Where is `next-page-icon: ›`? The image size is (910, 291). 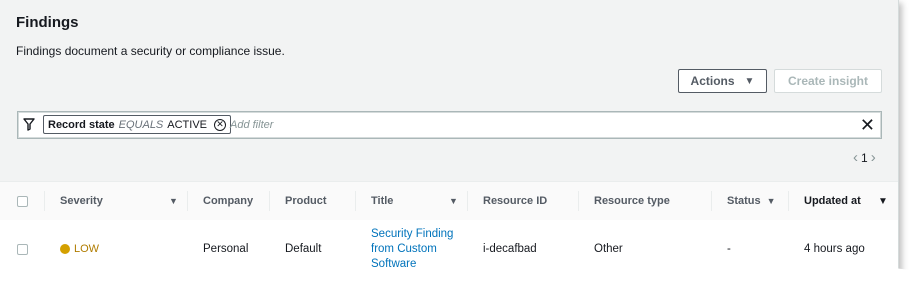
next-page-icon: › is located at coordinates (873, 157).